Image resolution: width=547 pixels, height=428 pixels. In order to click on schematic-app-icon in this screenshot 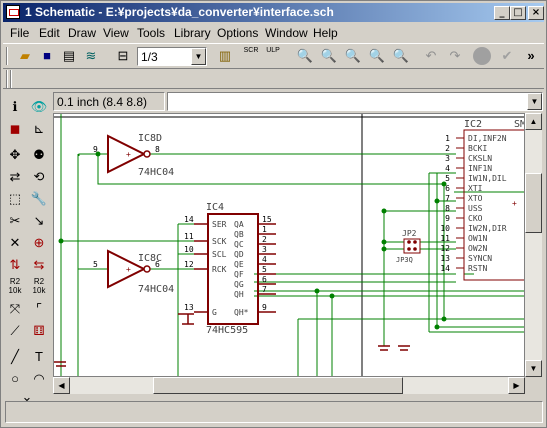, I will do `click(13, 12)`.